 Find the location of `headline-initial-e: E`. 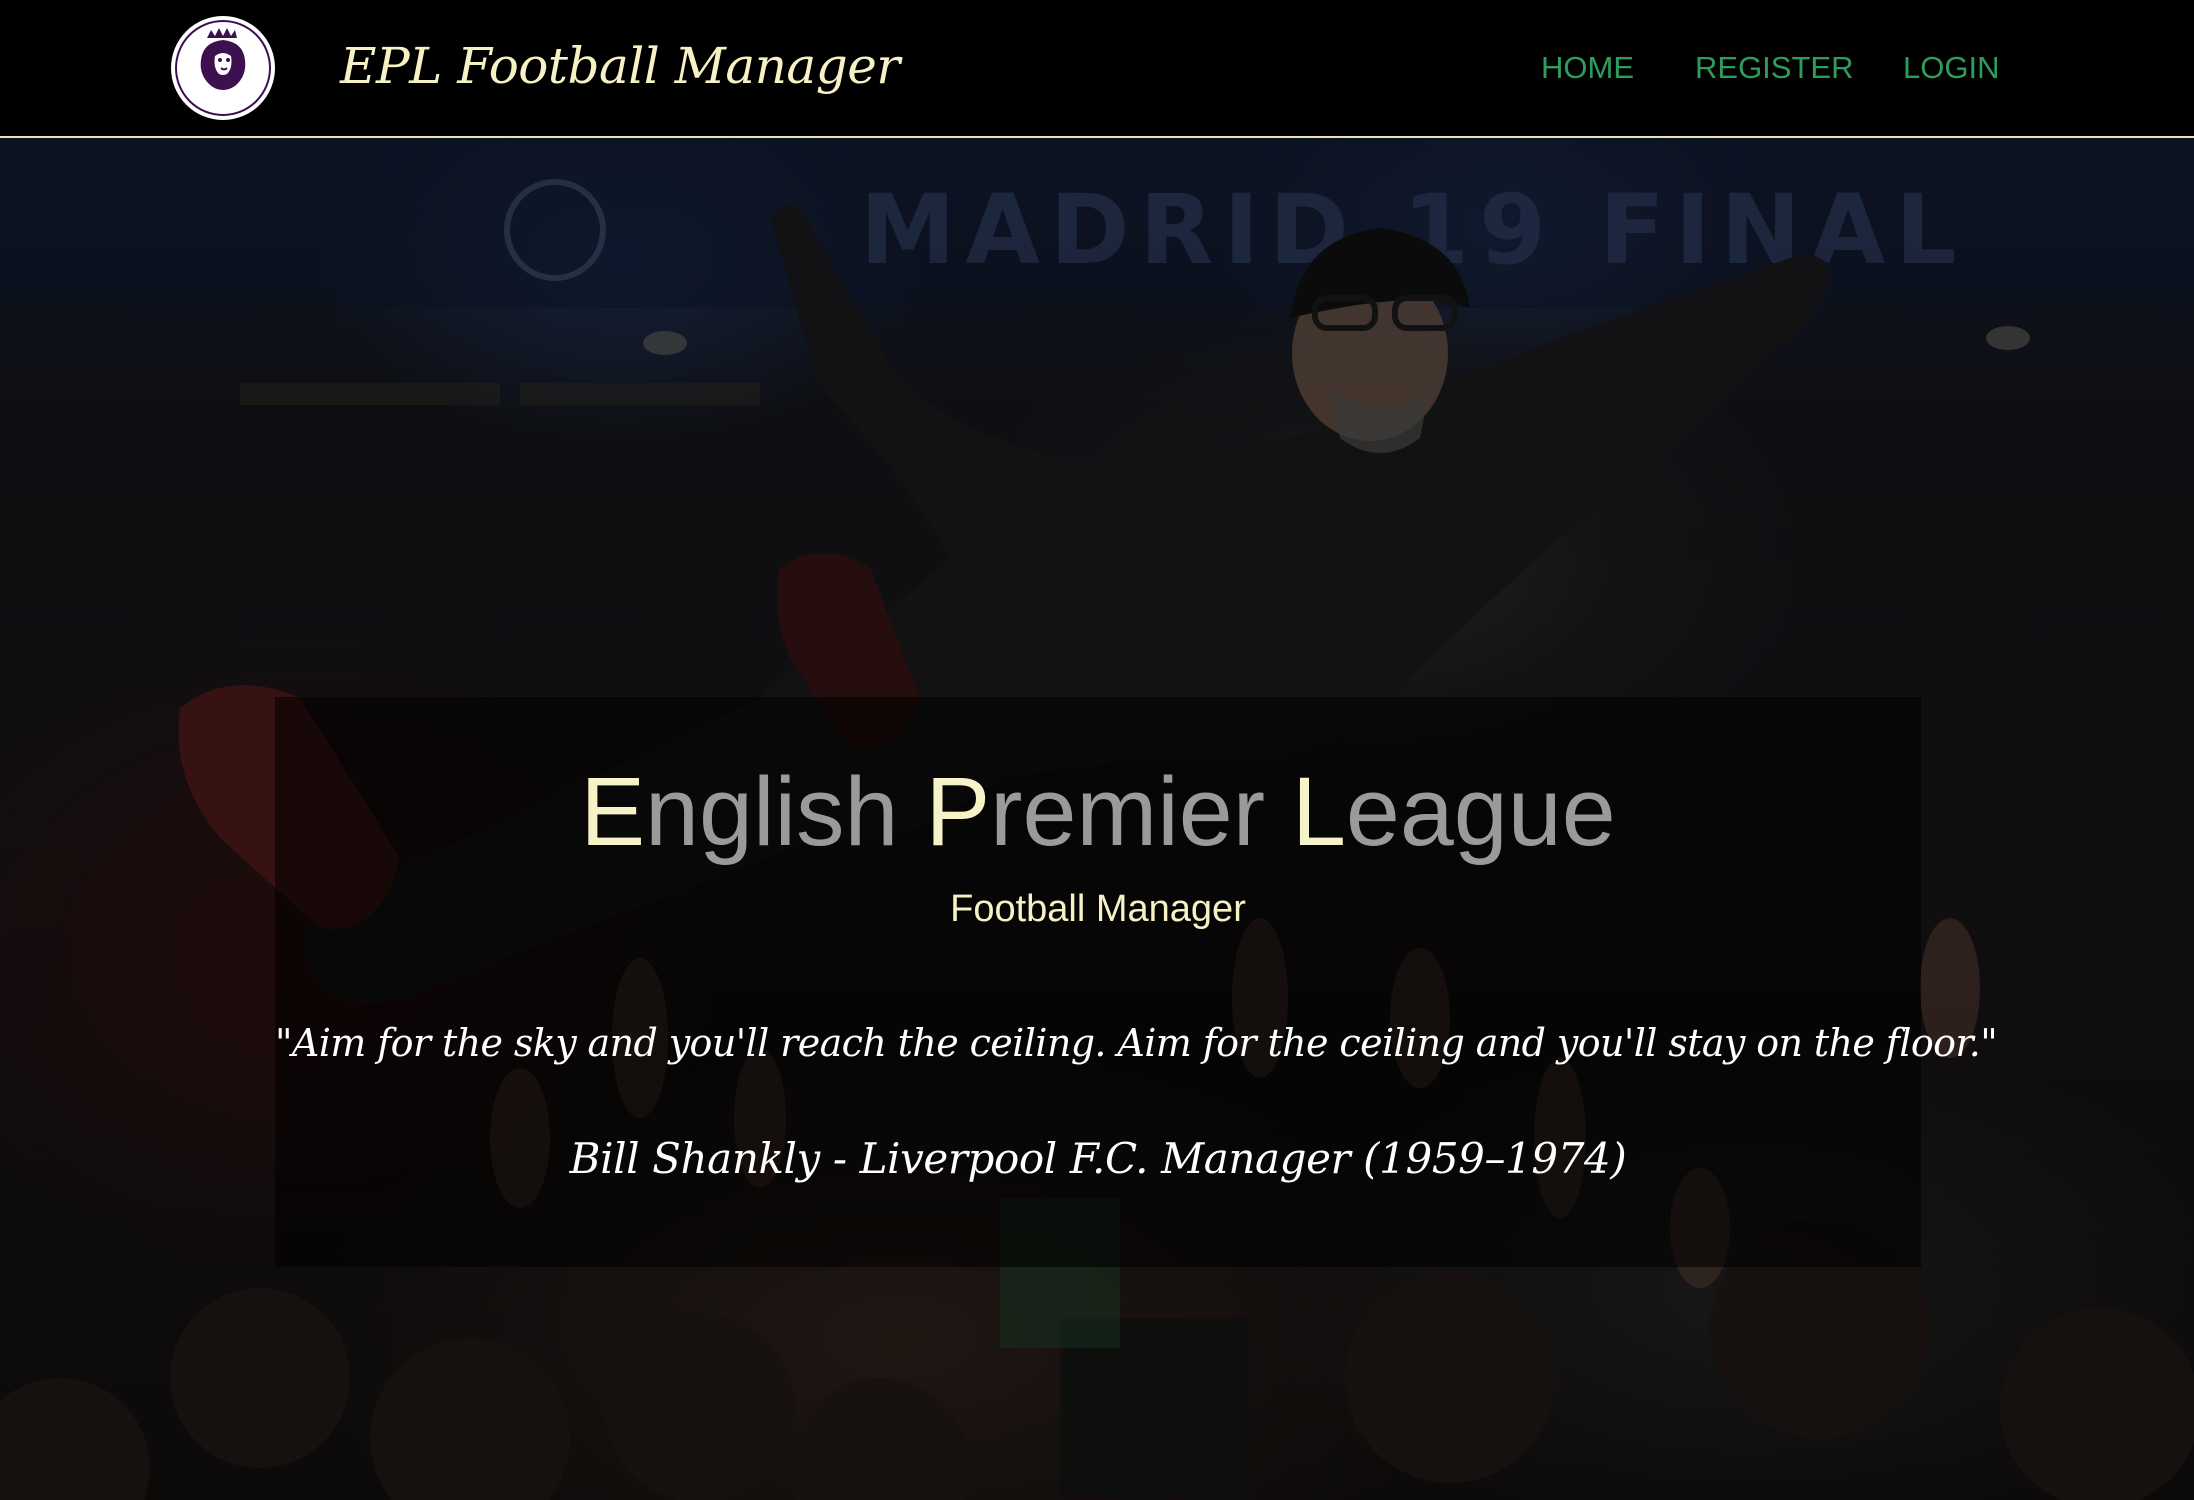

headline-initial-e: E is located at coordinates (613, 811).